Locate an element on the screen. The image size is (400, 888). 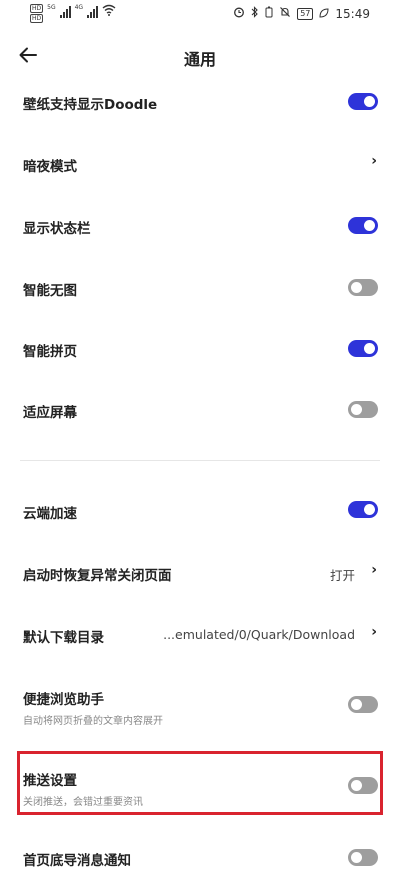
setting-smart-no-image: 智能无图 is located at coordinates (200, 288).